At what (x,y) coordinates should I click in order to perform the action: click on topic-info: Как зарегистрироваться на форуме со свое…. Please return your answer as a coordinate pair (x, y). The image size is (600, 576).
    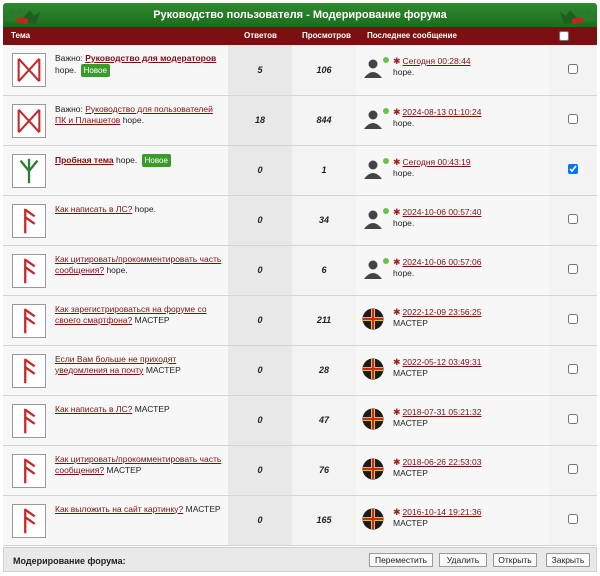
    Looking at the image, I should click on (140, 315).